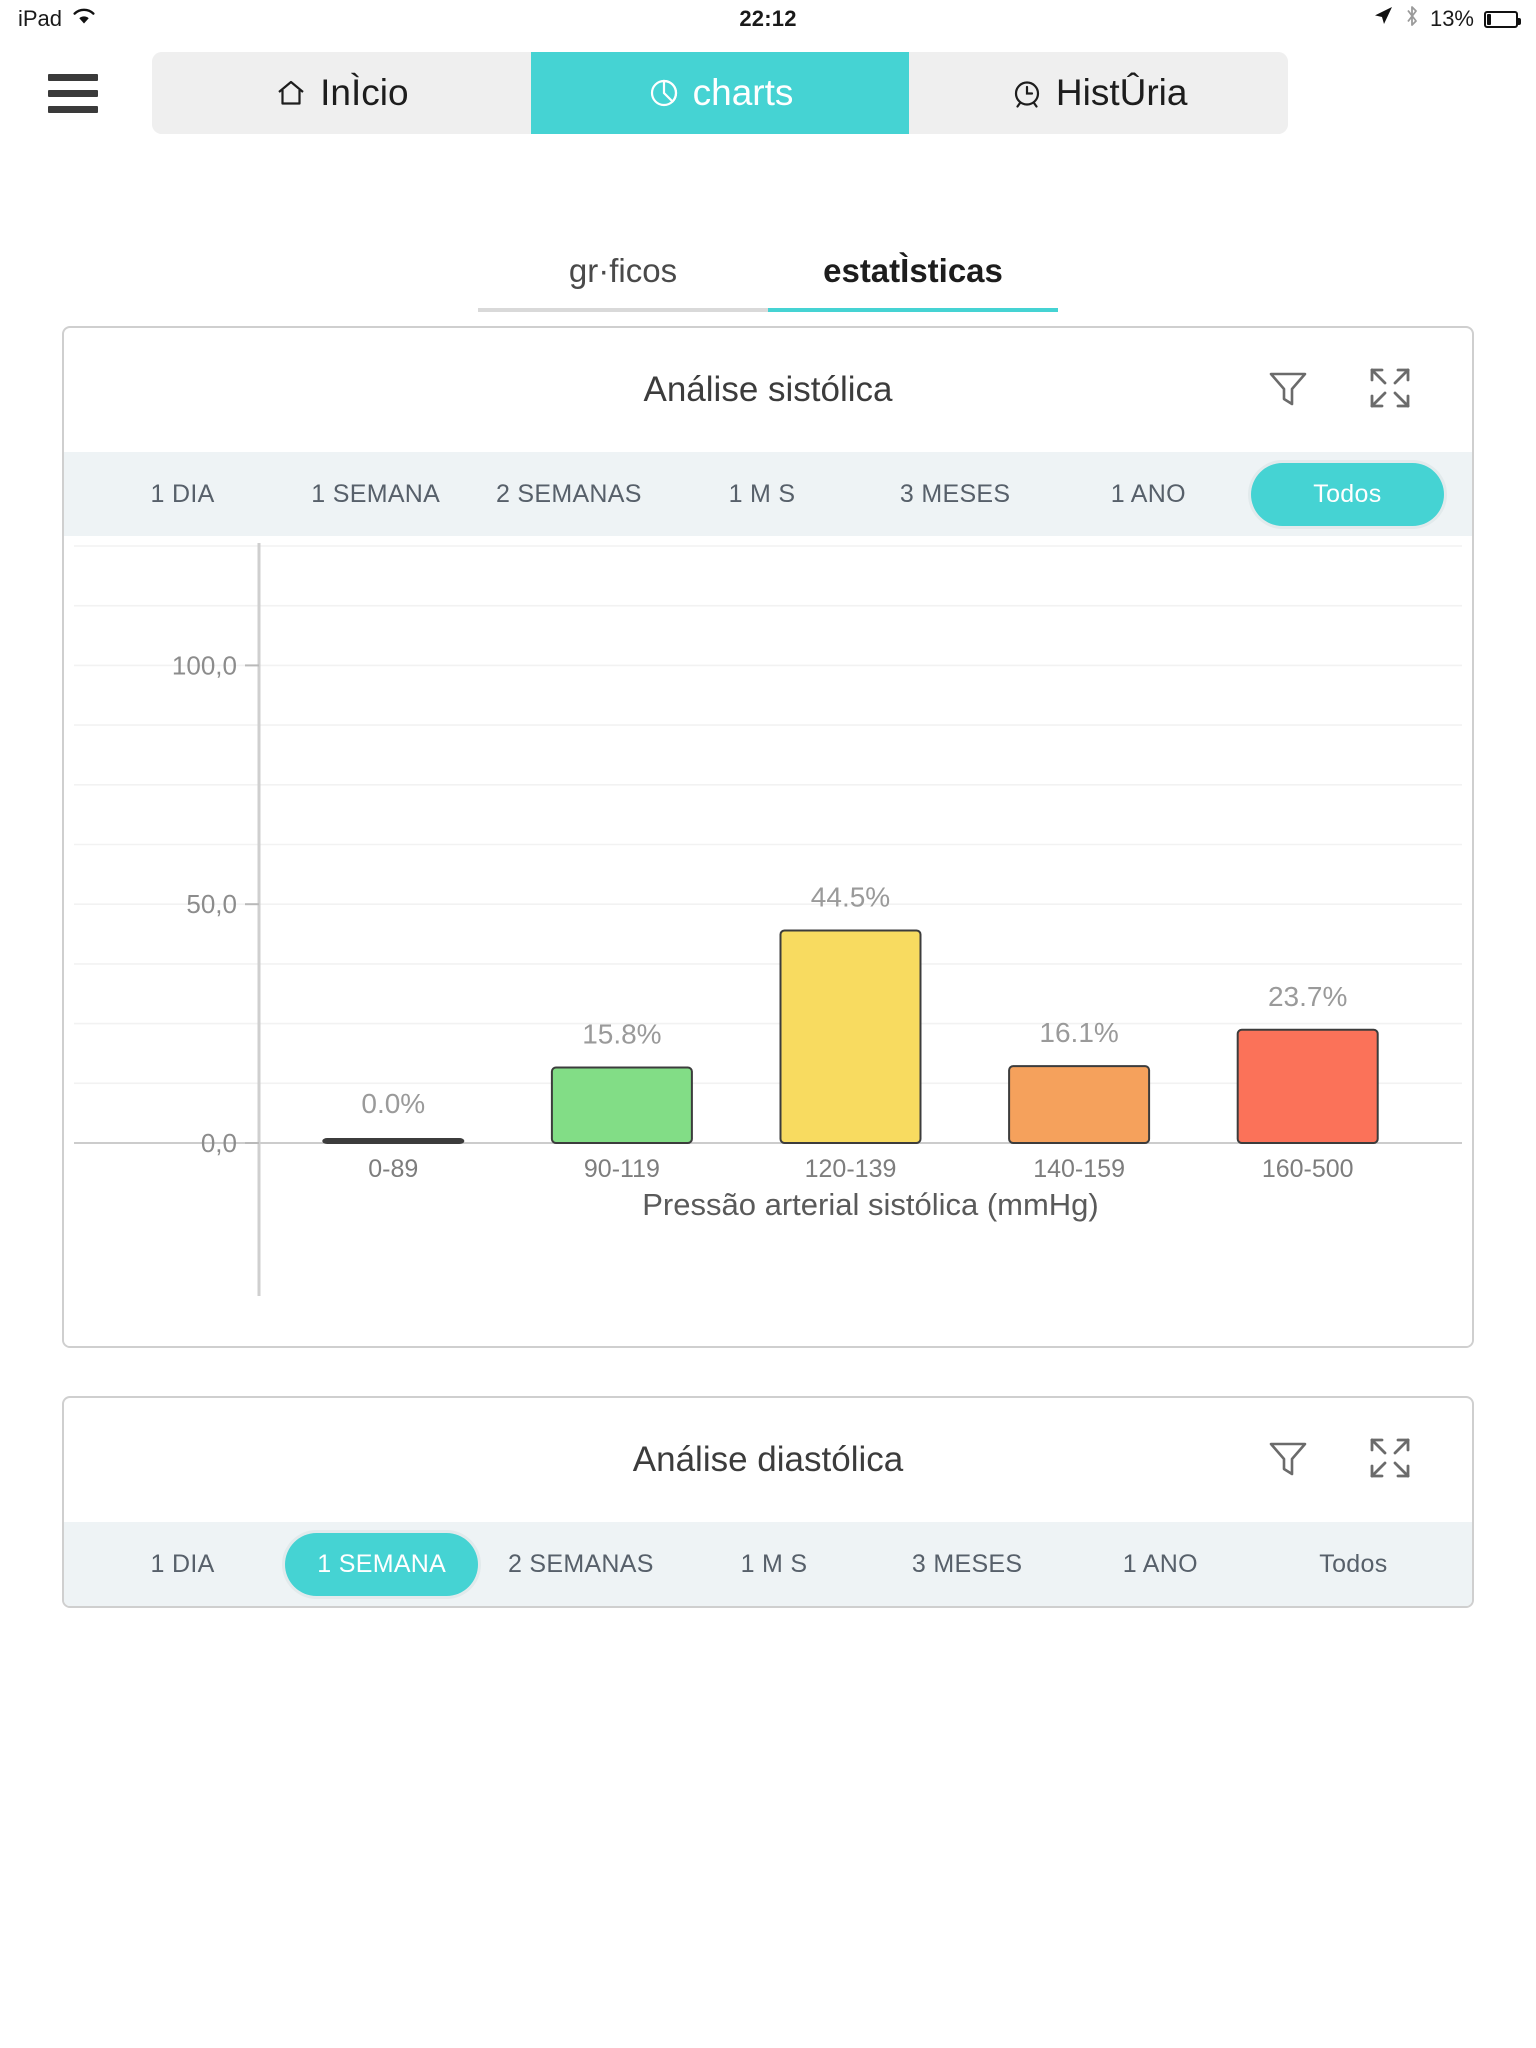 The image size is (1536, 2048). Describe the element at coordinates (364, 92) in the screenshot. I see `tab-inicio-label: InÌcio` at that location.